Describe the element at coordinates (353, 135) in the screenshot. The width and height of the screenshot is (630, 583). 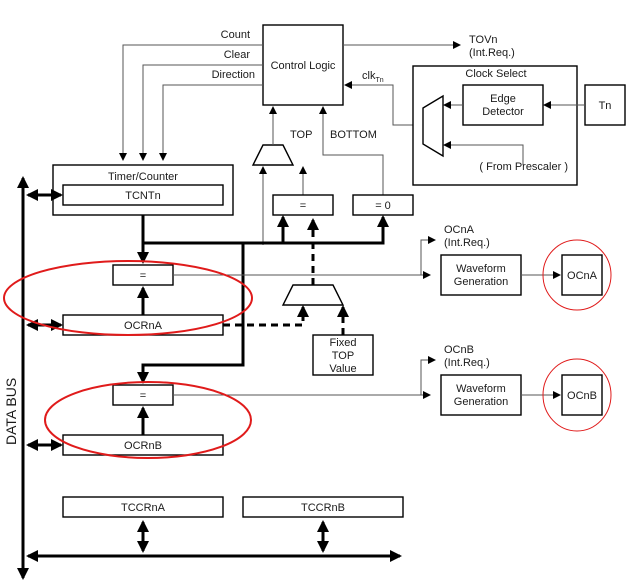
I see `bottom-label: BOTTOM` at that location.